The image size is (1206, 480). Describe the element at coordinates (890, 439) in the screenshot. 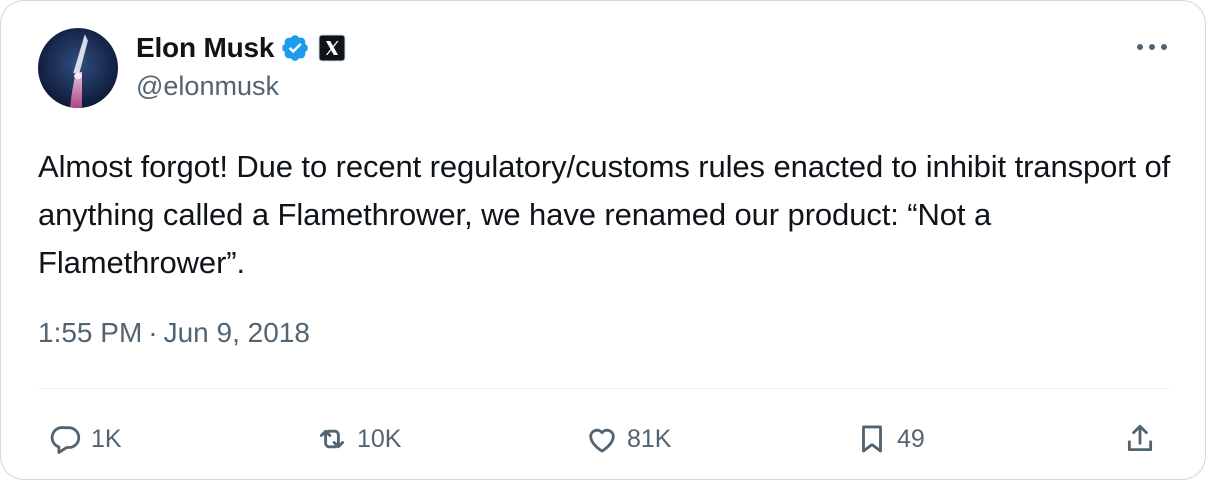

I see `bookmark-button: 49` at that location.